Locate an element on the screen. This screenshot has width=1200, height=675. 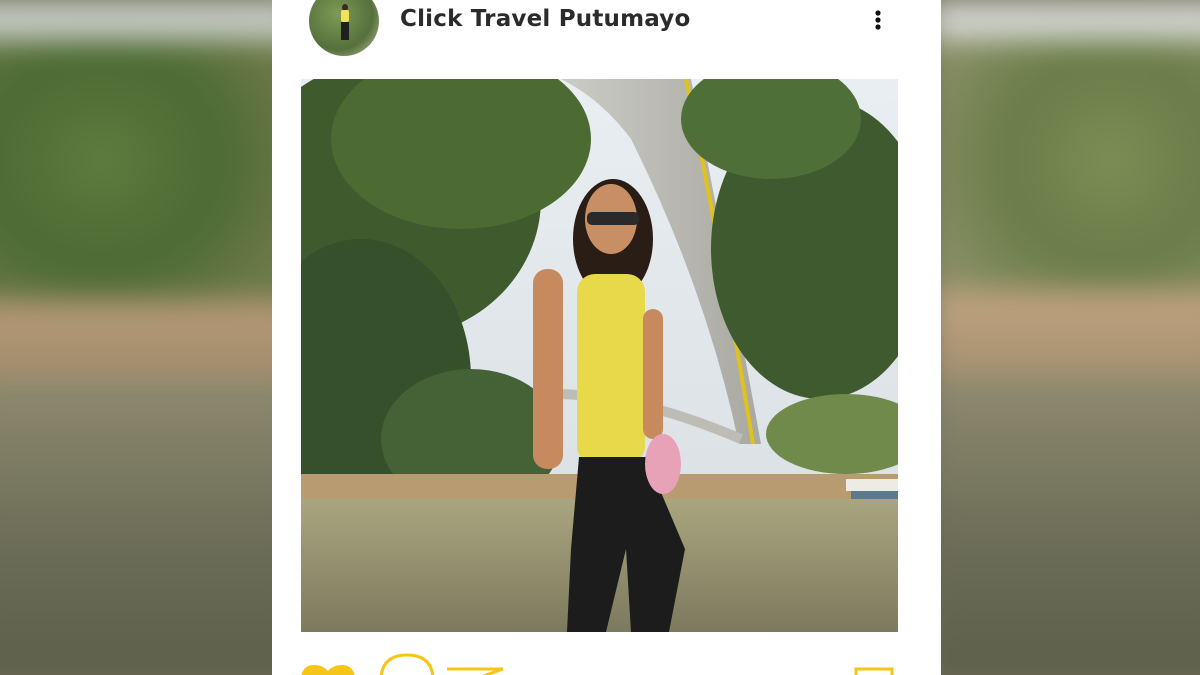
comment-icon is located at coordinates (407, 664).